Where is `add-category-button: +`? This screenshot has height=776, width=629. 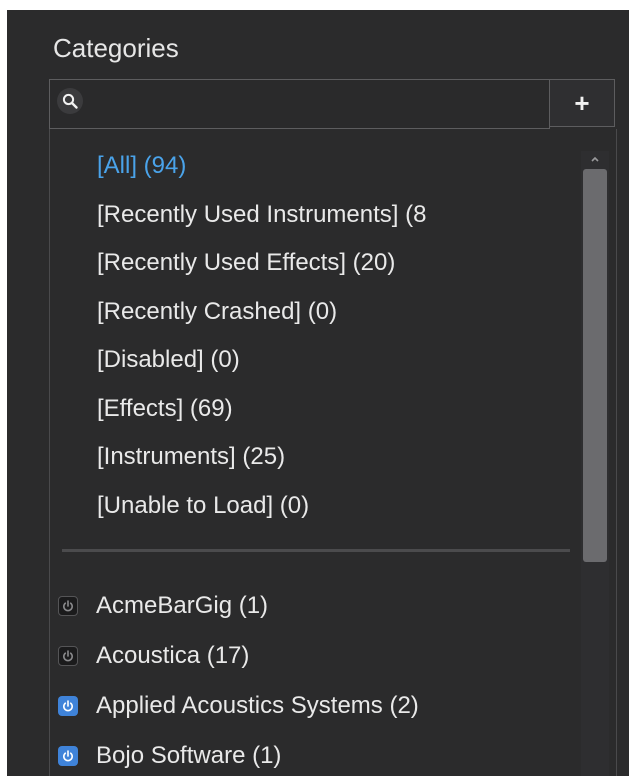 add-category-button: + is located at coordinates (582, 103).